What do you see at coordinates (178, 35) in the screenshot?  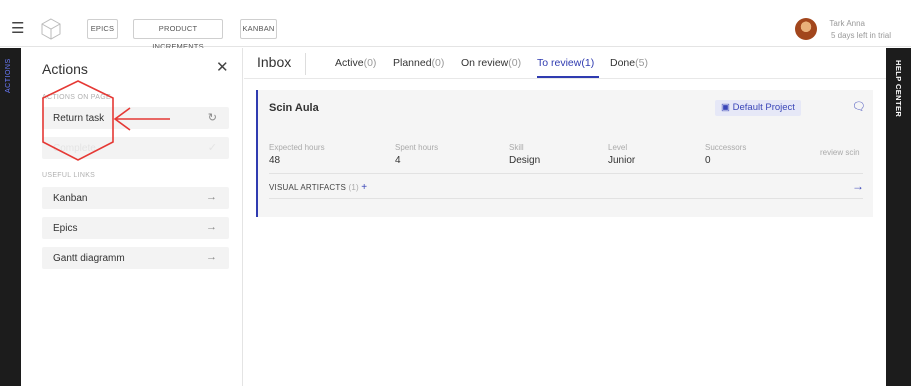 I see `tag-product-increments: PRODUCT INCREMENTS` at bounding box center [178, 35].